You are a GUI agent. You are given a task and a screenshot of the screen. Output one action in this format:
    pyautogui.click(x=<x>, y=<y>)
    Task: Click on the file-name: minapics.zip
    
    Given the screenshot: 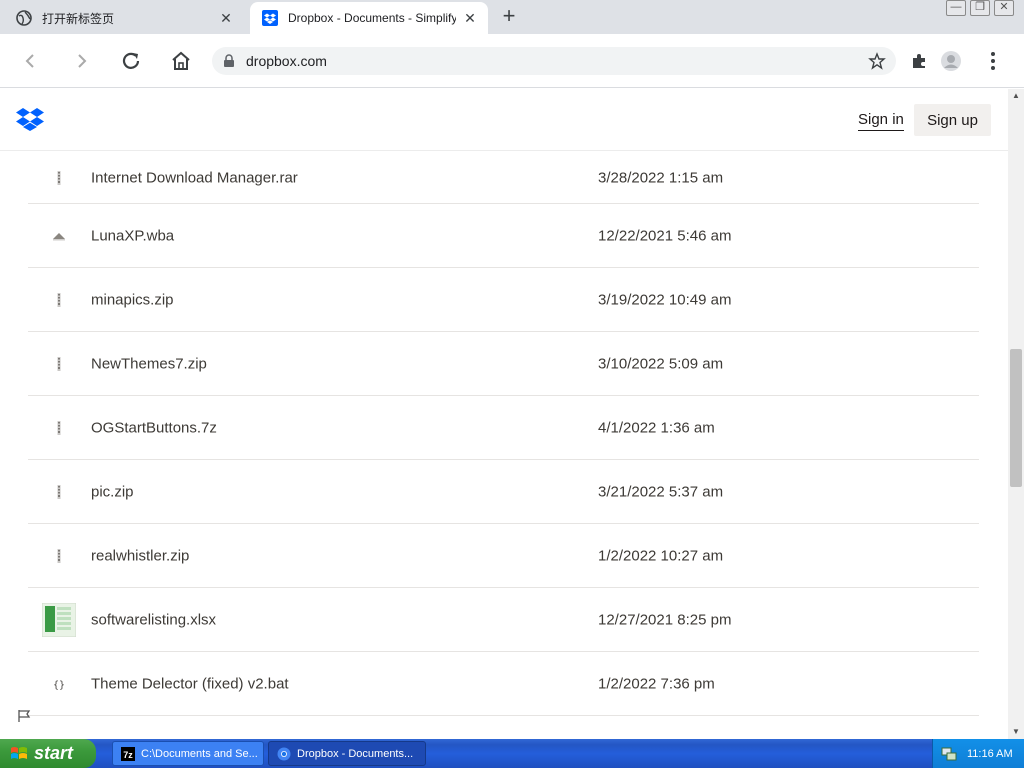 What is the action you would take?
    pyautogui.click(x=132, y=299)
    